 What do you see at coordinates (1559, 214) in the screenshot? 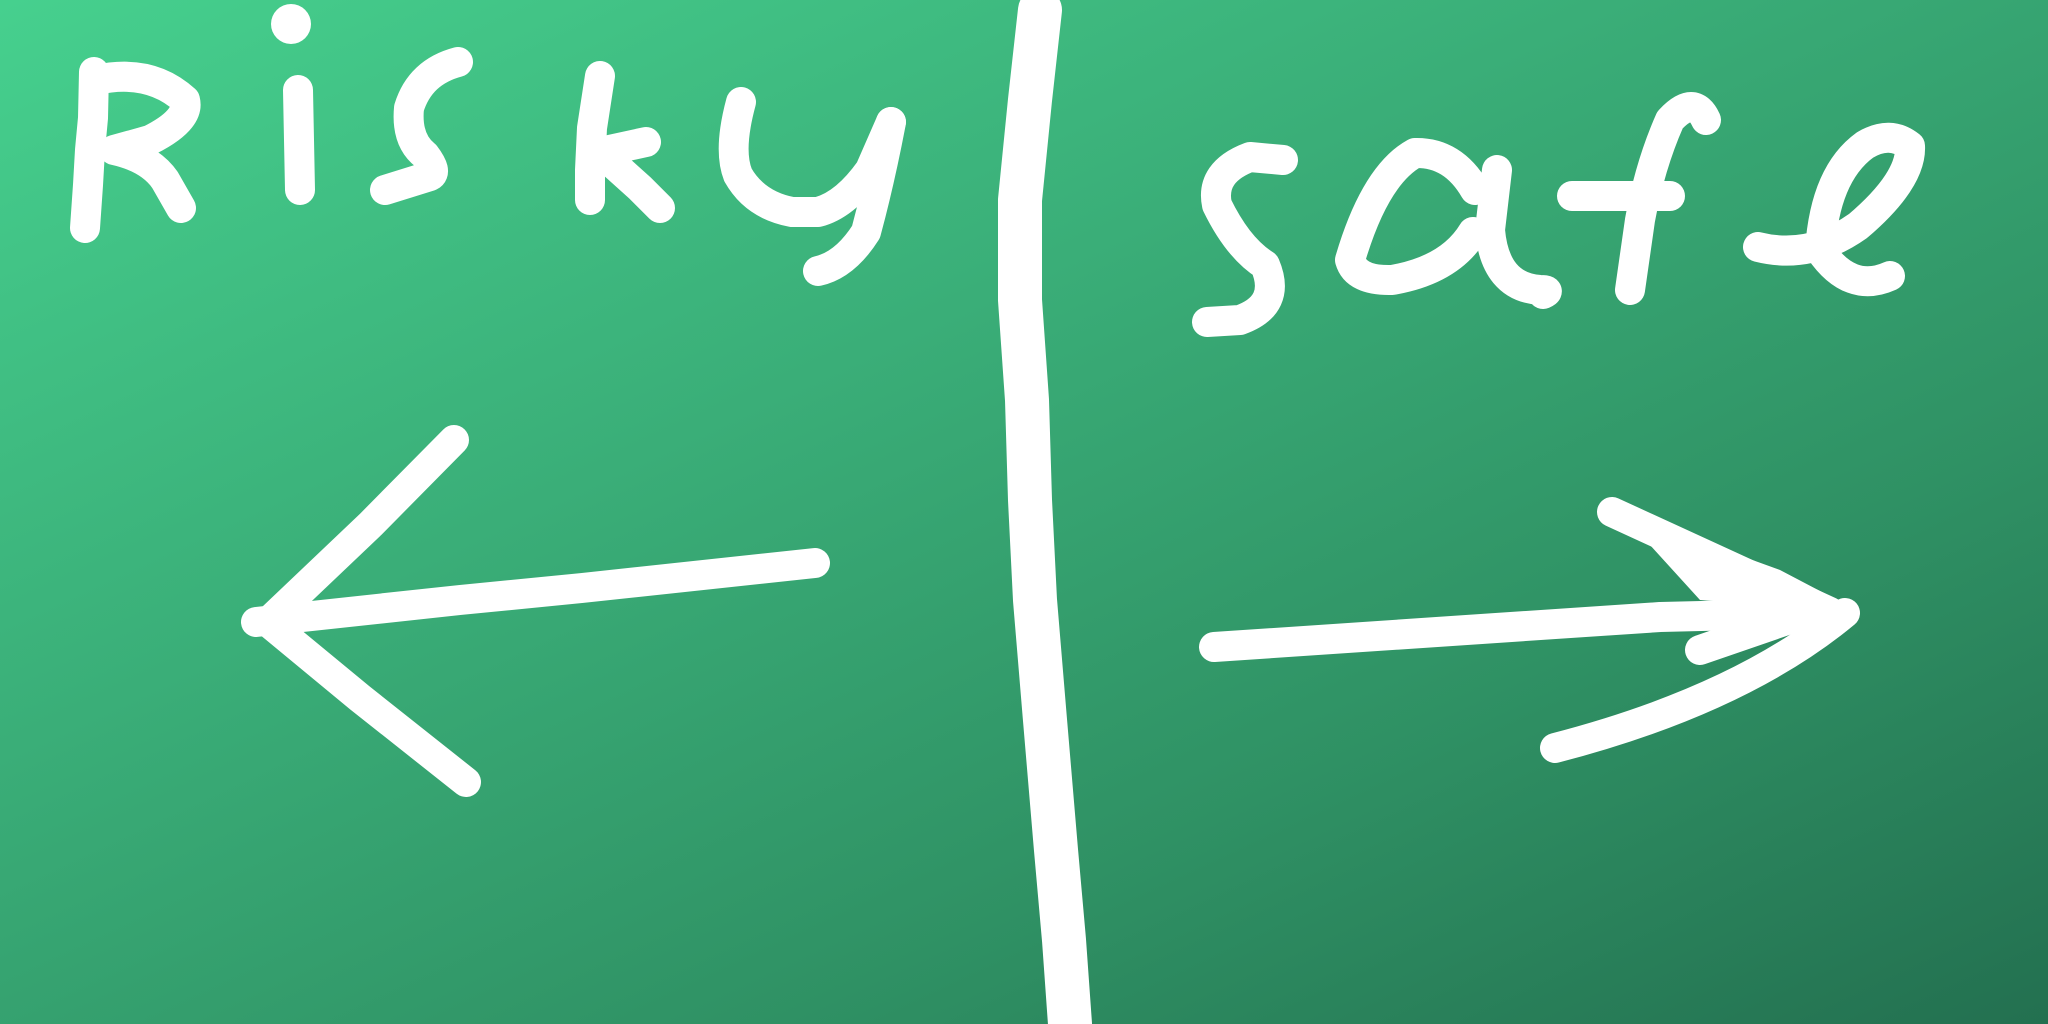
I see `safe-handwriting` at bounding box center [1559, 214].